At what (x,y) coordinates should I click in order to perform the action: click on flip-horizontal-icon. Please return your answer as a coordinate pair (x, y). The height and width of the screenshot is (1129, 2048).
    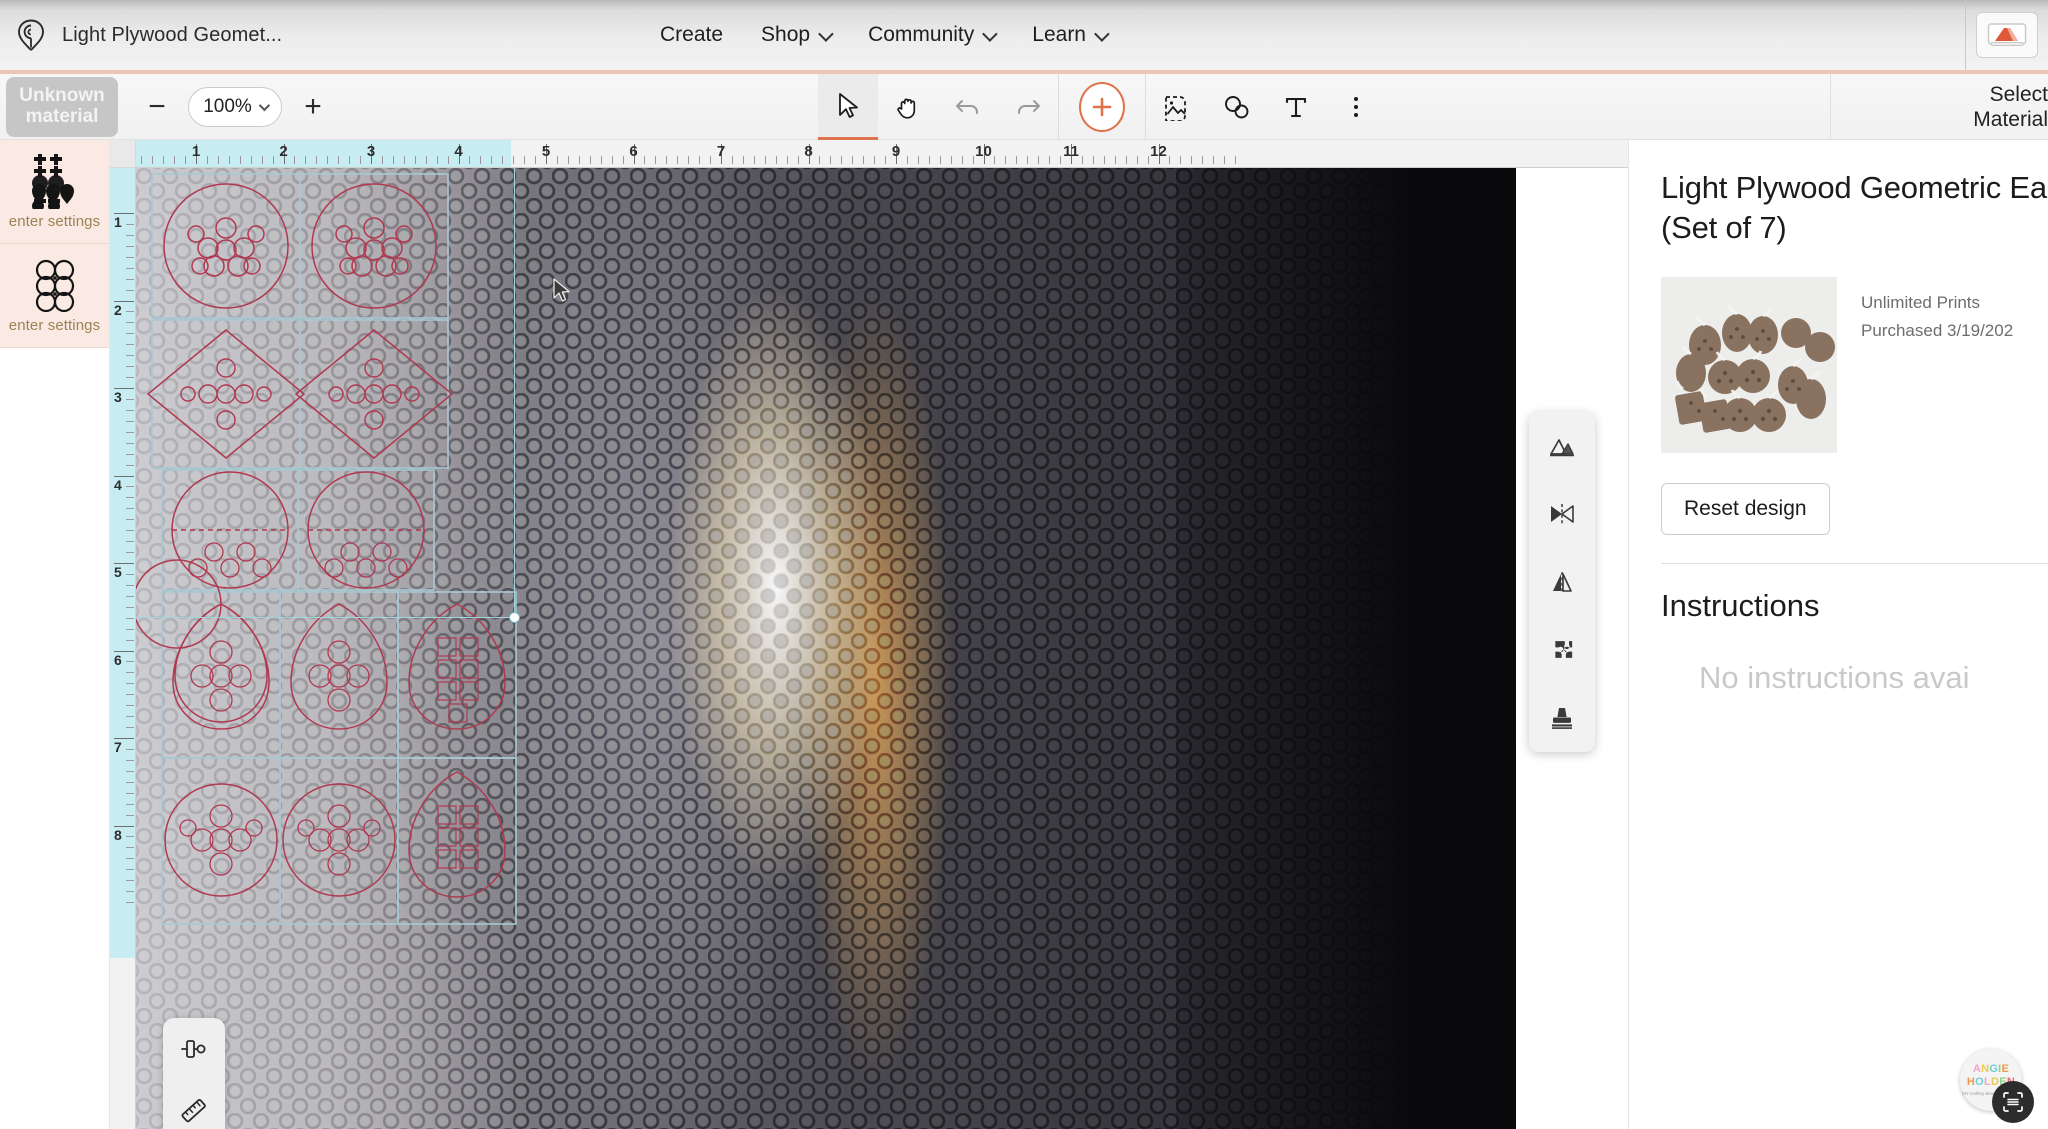
    Looking at the image, I should click on (1562, 514).